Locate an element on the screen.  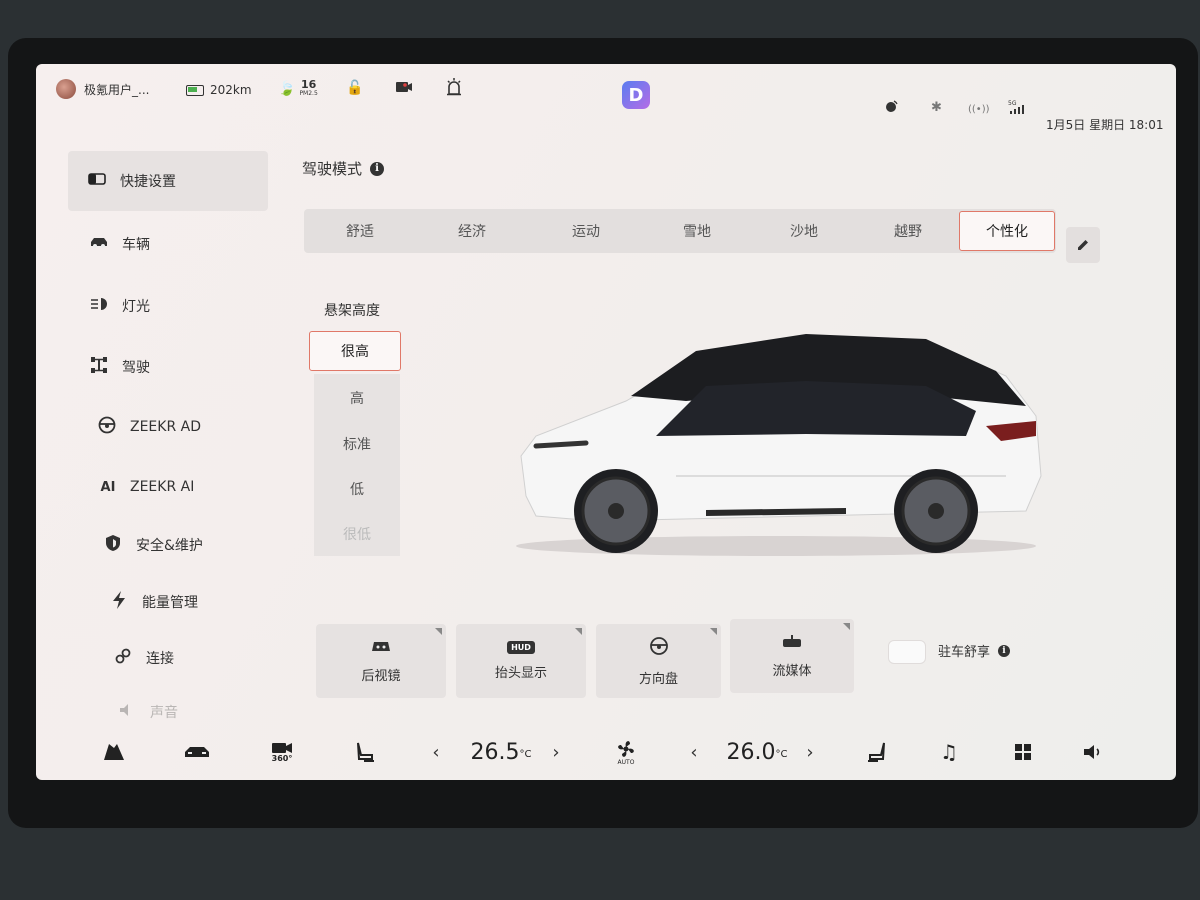
driver-temp-down-button: ‹ is located at coordinates (436, 752).